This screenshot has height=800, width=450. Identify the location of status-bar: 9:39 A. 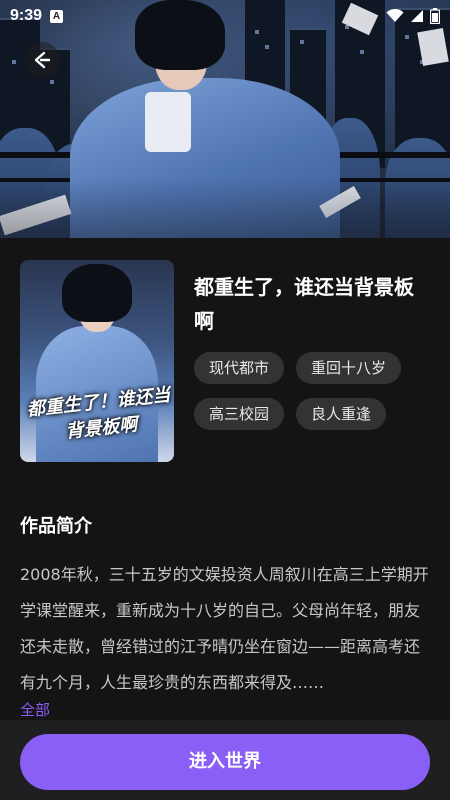
(225, 16).